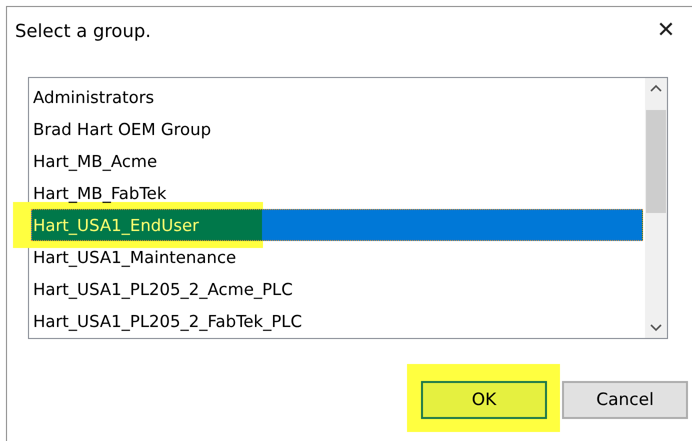 Image resolution: width=692 pixels, height=441 pixels. What do you see at coordinates (666, 31) in the screenshot?
I see `close-icon: ✕` at bounding box center [666, 31].